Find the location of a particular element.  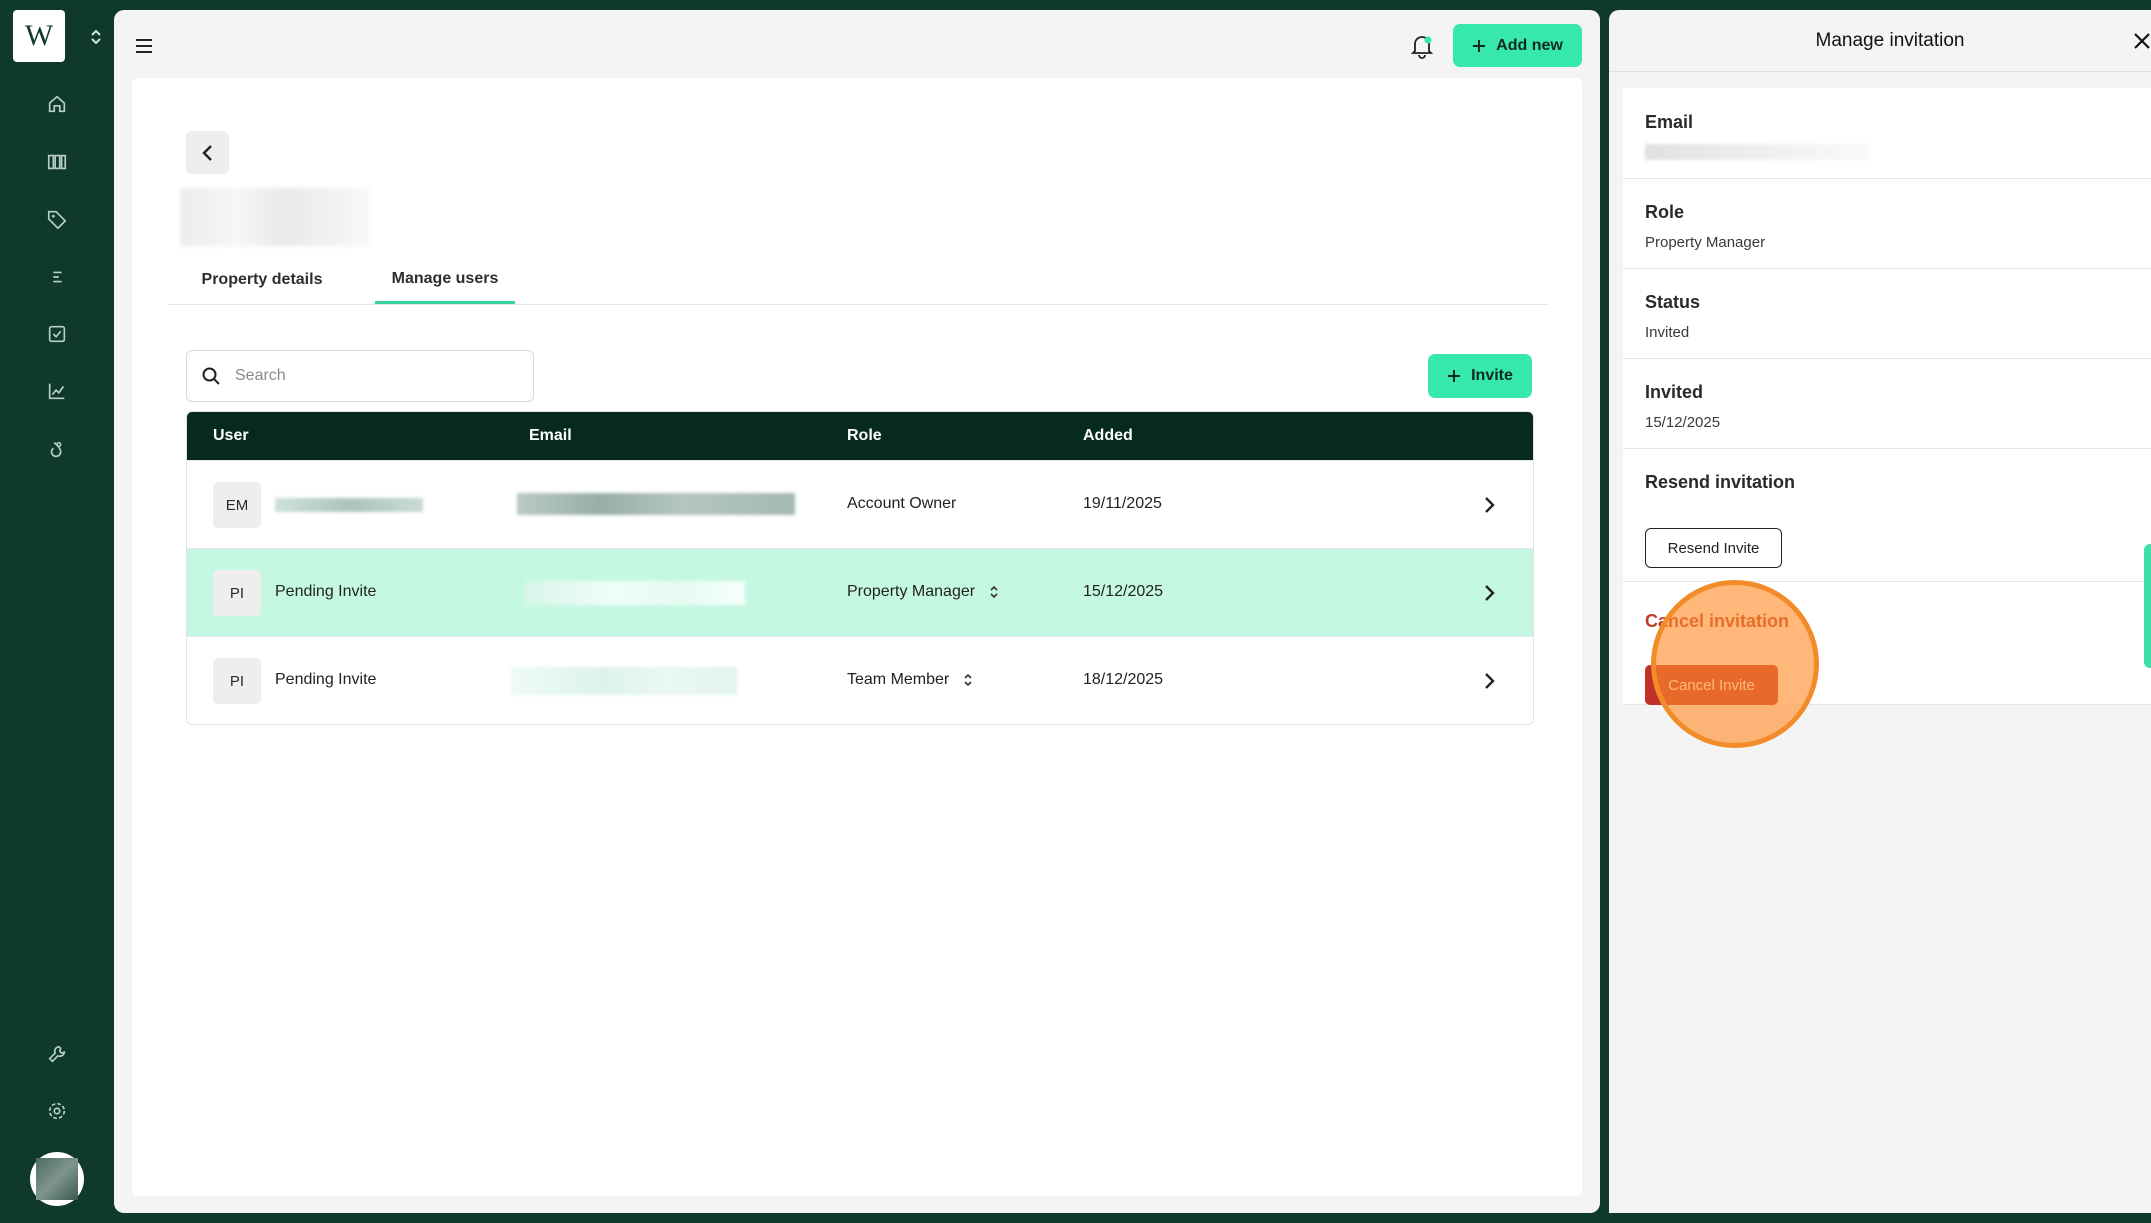

drop-icon is located at coordinates (57, 449).